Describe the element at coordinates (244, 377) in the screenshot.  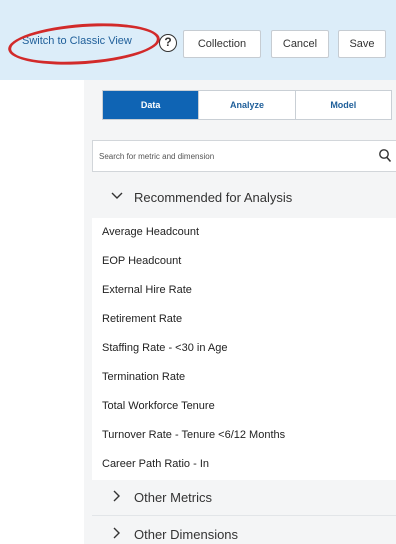
I see `list-item: Termination Rate` at that location.